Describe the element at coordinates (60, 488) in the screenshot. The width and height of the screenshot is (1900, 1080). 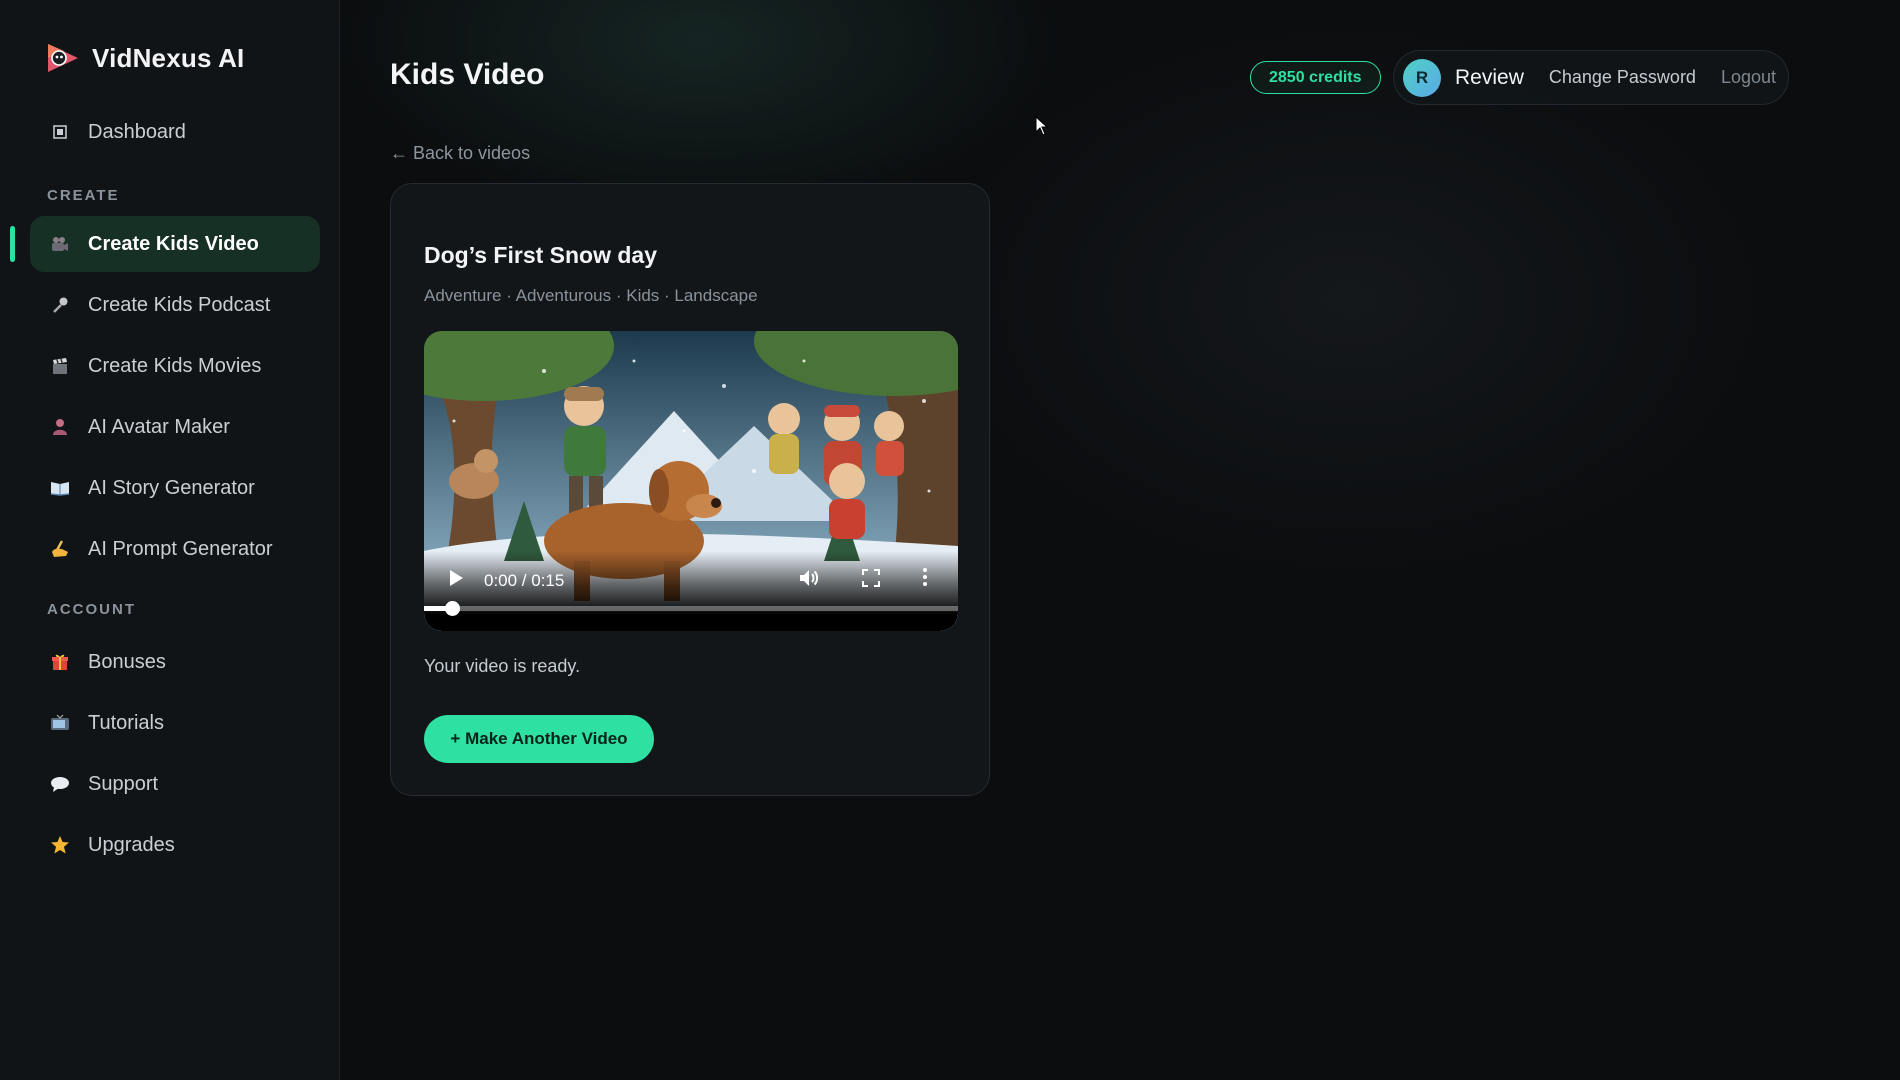
I see `book-icon` at that location.